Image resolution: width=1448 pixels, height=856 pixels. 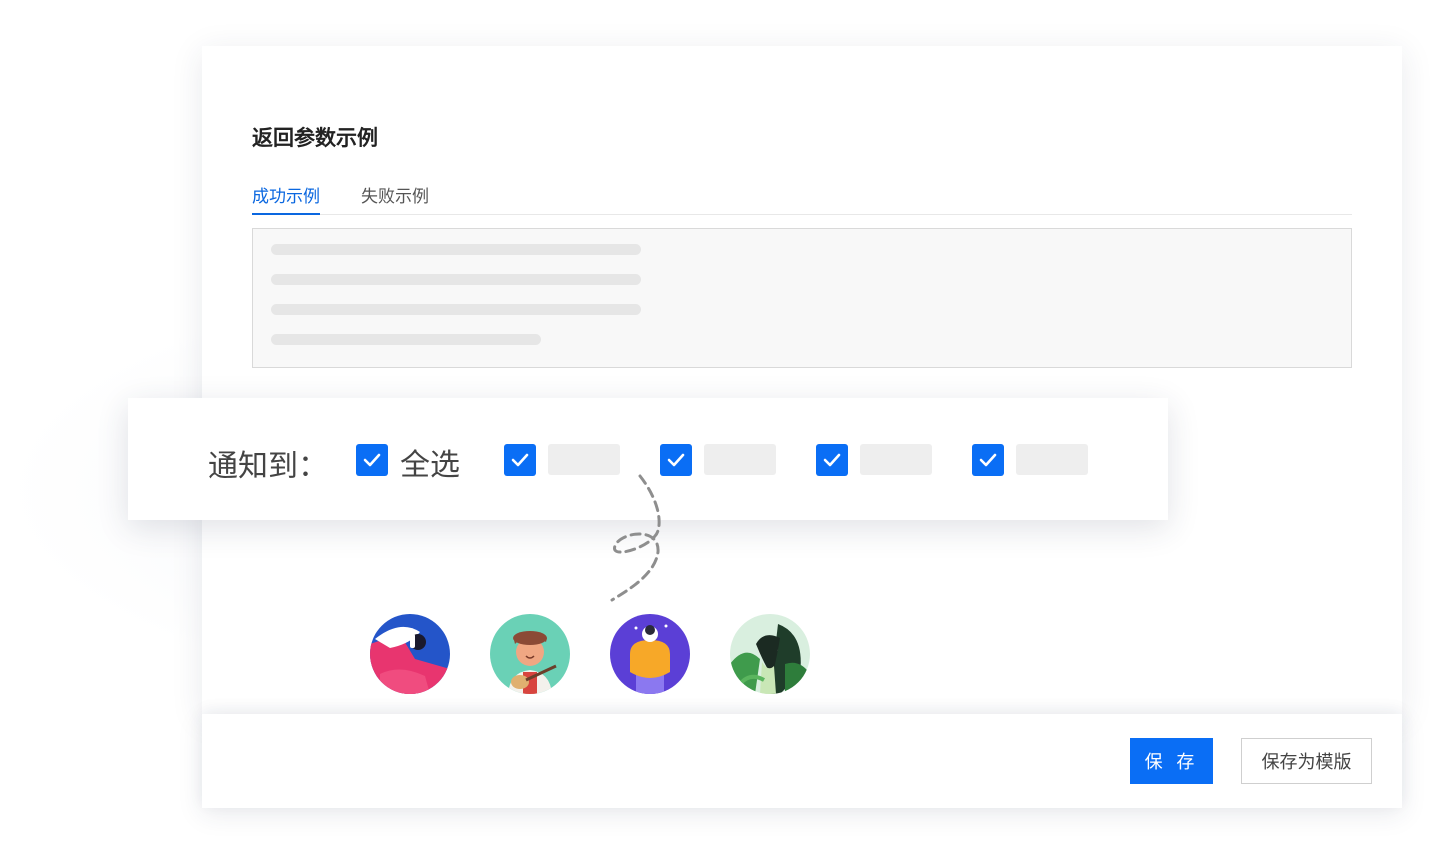 I want to click on avatar-guitar-player-icon, so click(x=530, y=654).